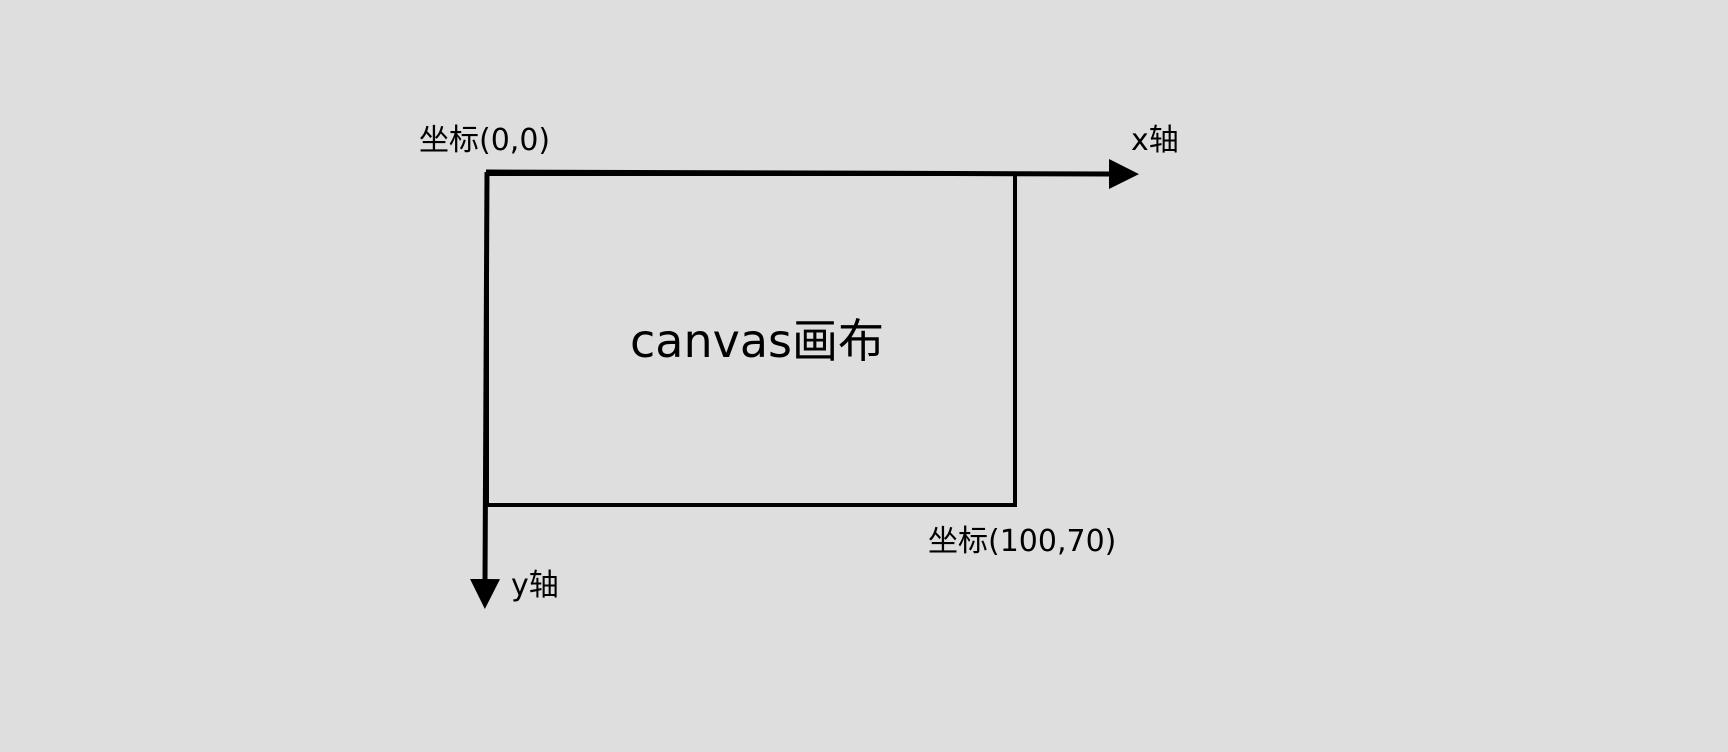  I want to click on canvas-label: canvas画布, so click(757, 341).